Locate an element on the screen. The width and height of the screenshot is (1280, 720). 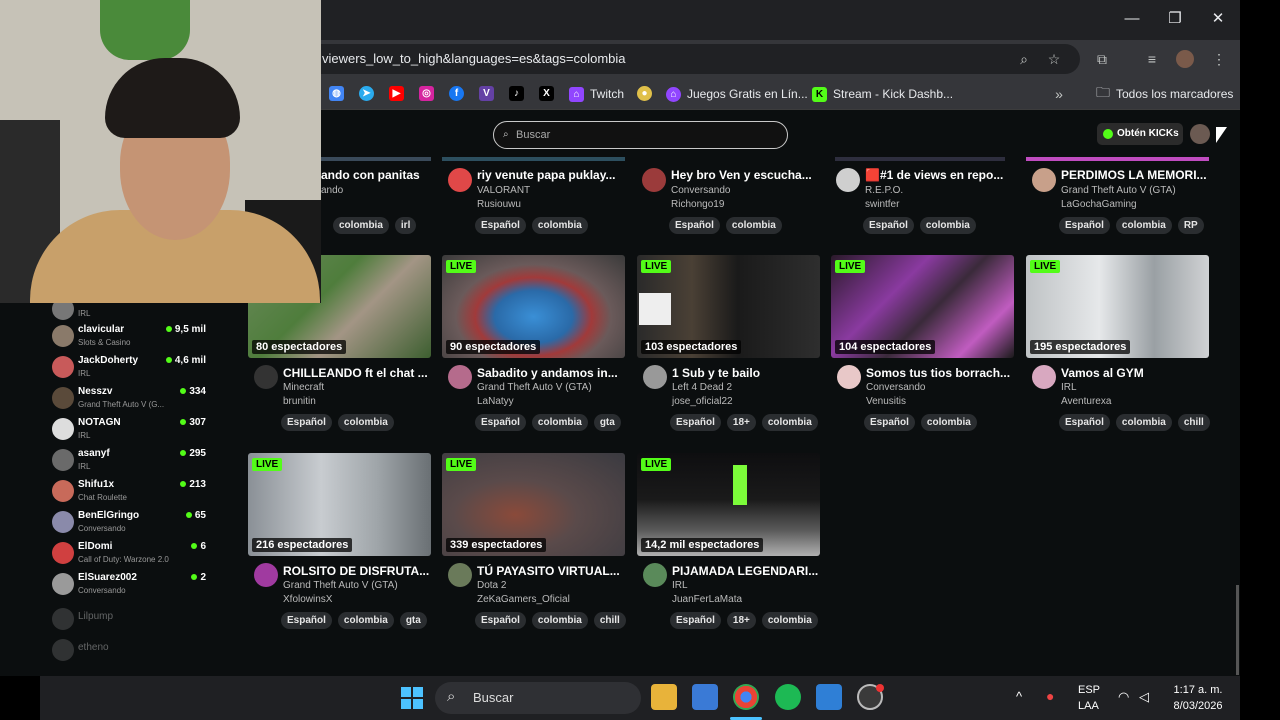
stream-category: ando is located at coordinates (332, 190).